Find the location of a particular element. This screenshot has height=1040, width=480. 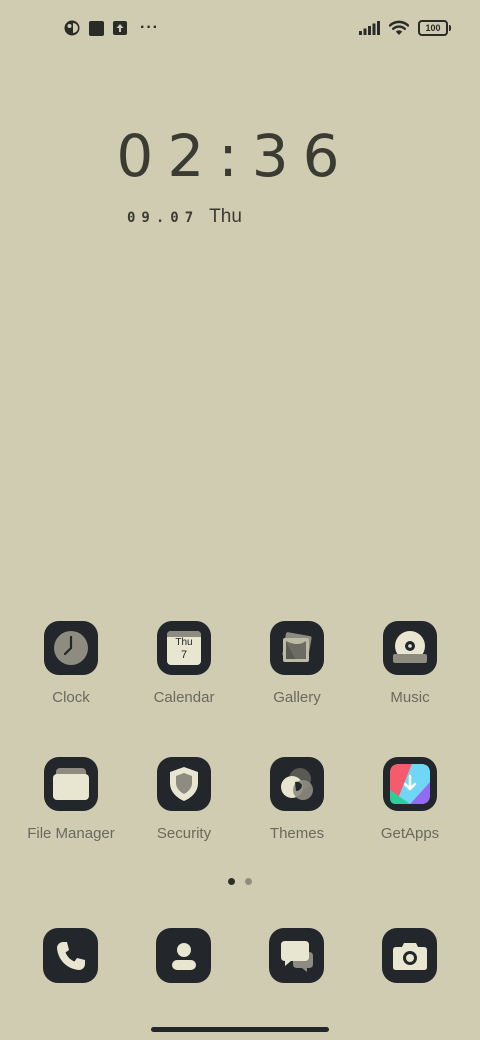

square-notification-icon is located at coordinates (96, 28).